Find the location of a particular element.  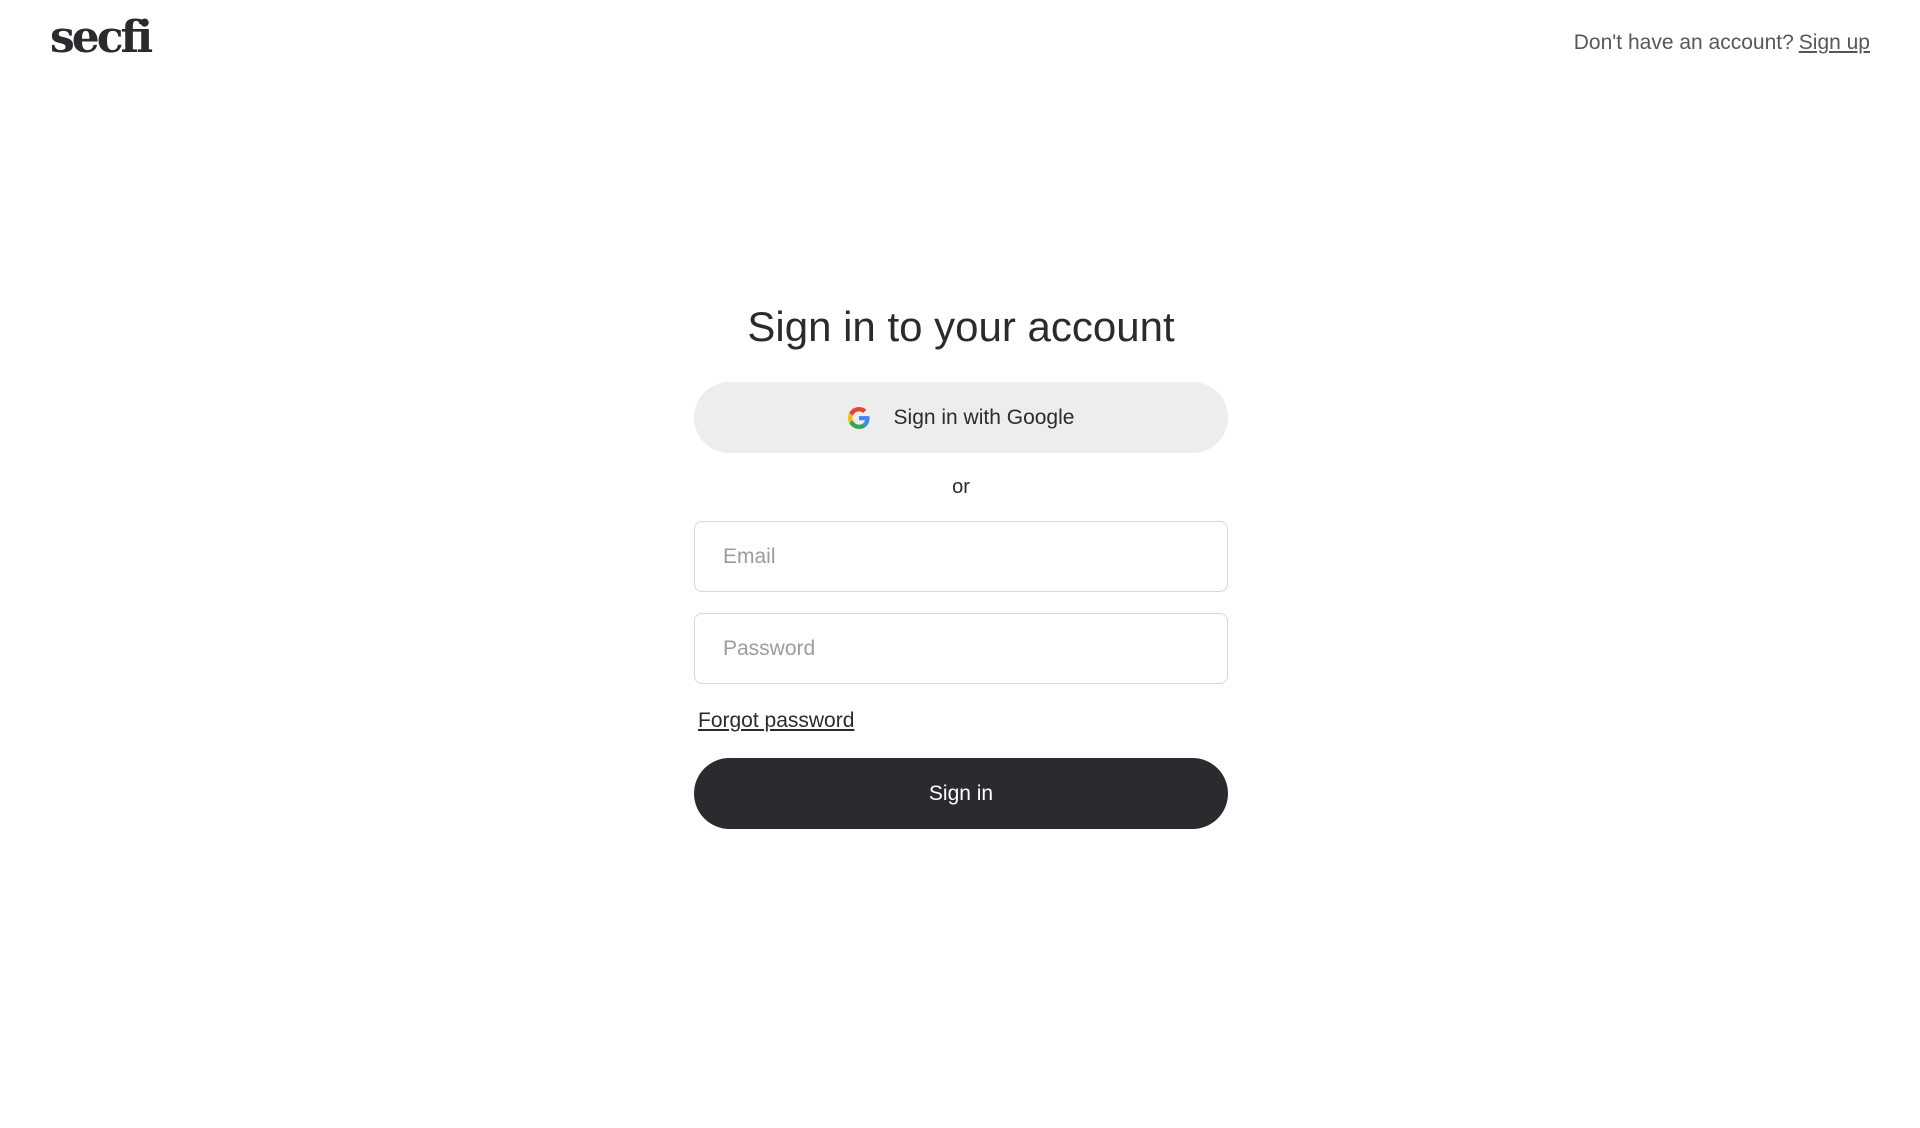

or-divider: or is located at coordinates (961, 487).